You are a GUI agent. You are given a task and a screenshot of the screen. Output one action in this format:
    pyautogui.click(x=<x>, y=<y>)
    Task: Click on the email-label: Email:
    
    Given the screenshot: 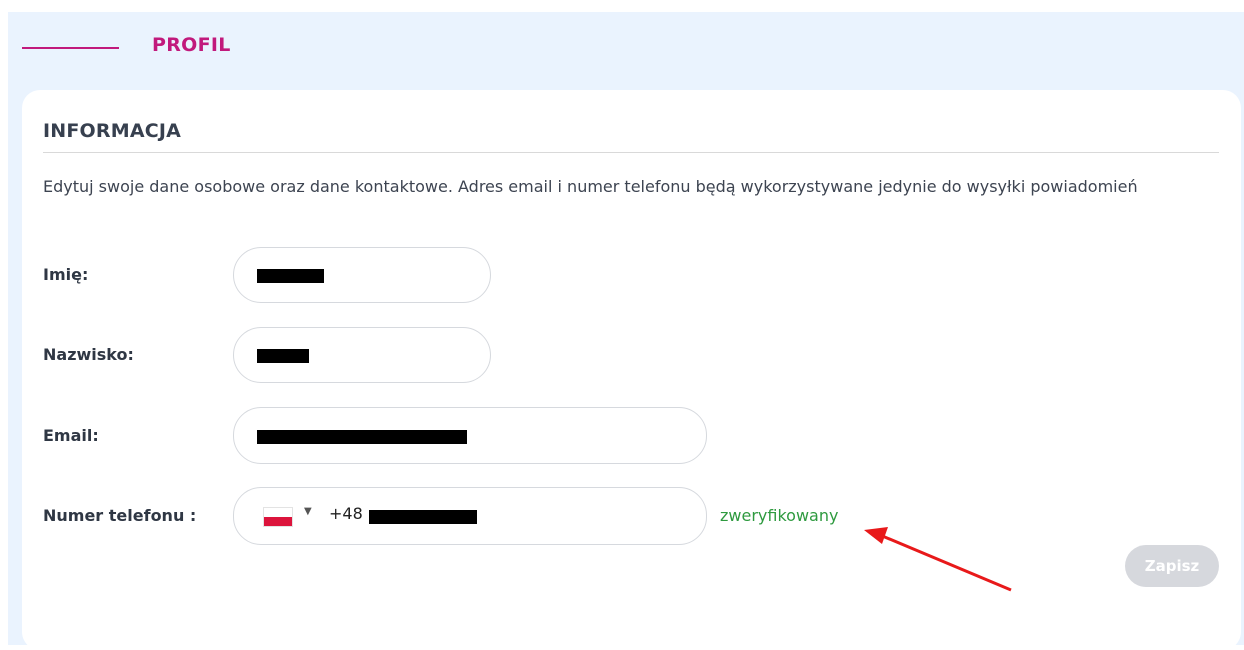 What is the action you would take?
    pyautogui.click(x=71, y=435)
    